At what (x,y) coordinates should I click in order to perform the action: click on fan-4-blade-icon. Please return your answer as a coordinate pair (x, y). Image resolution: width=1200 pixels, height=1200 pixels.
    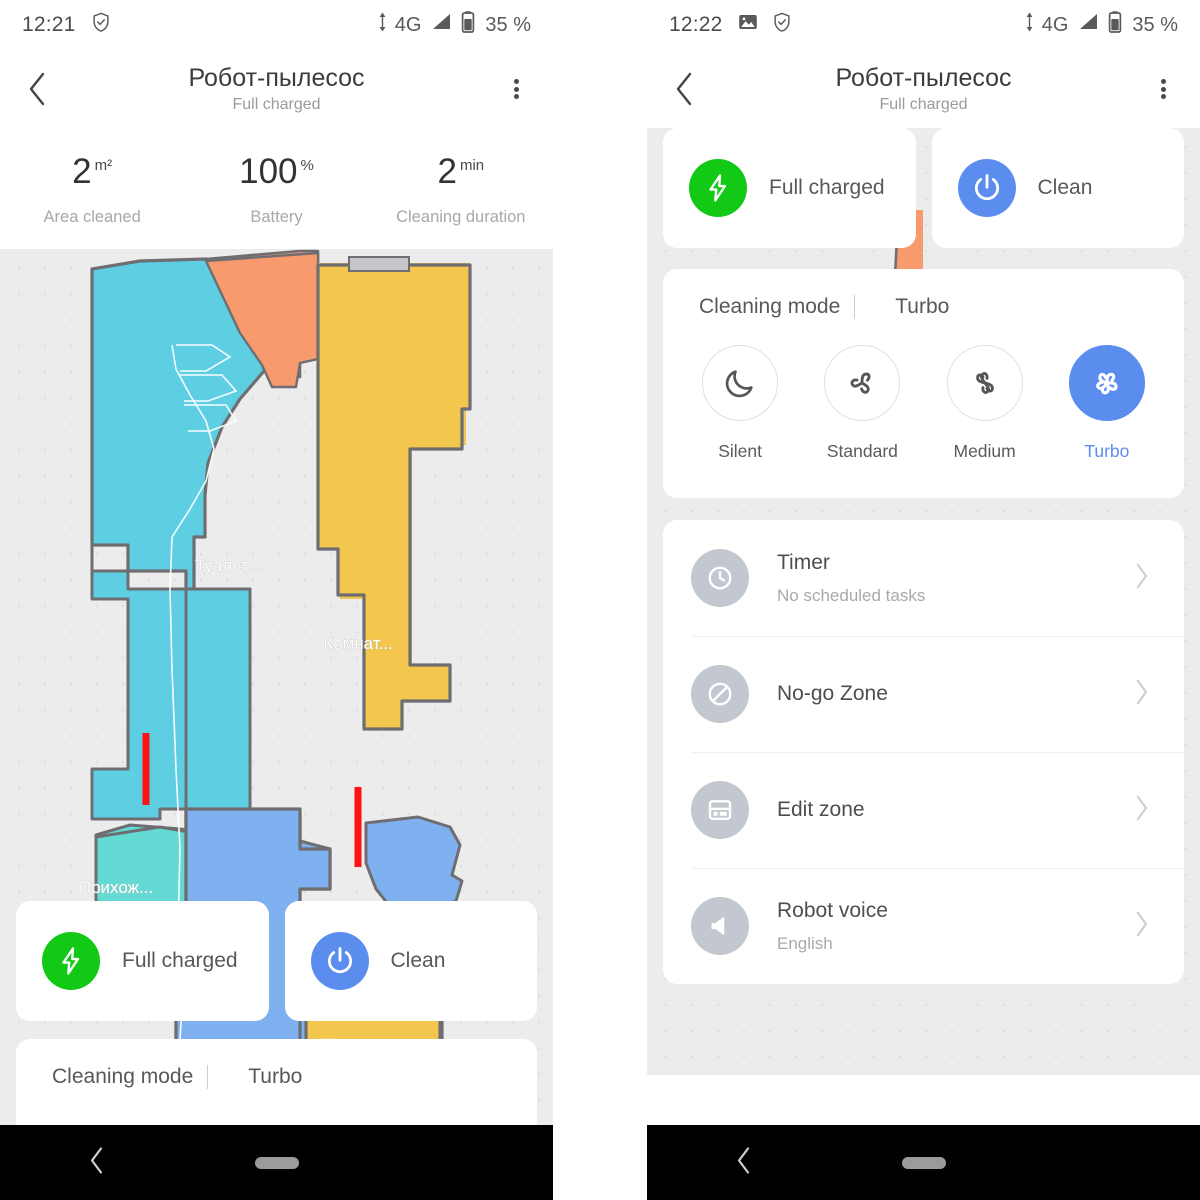
    Looking at the image, I should click on (984, 383).